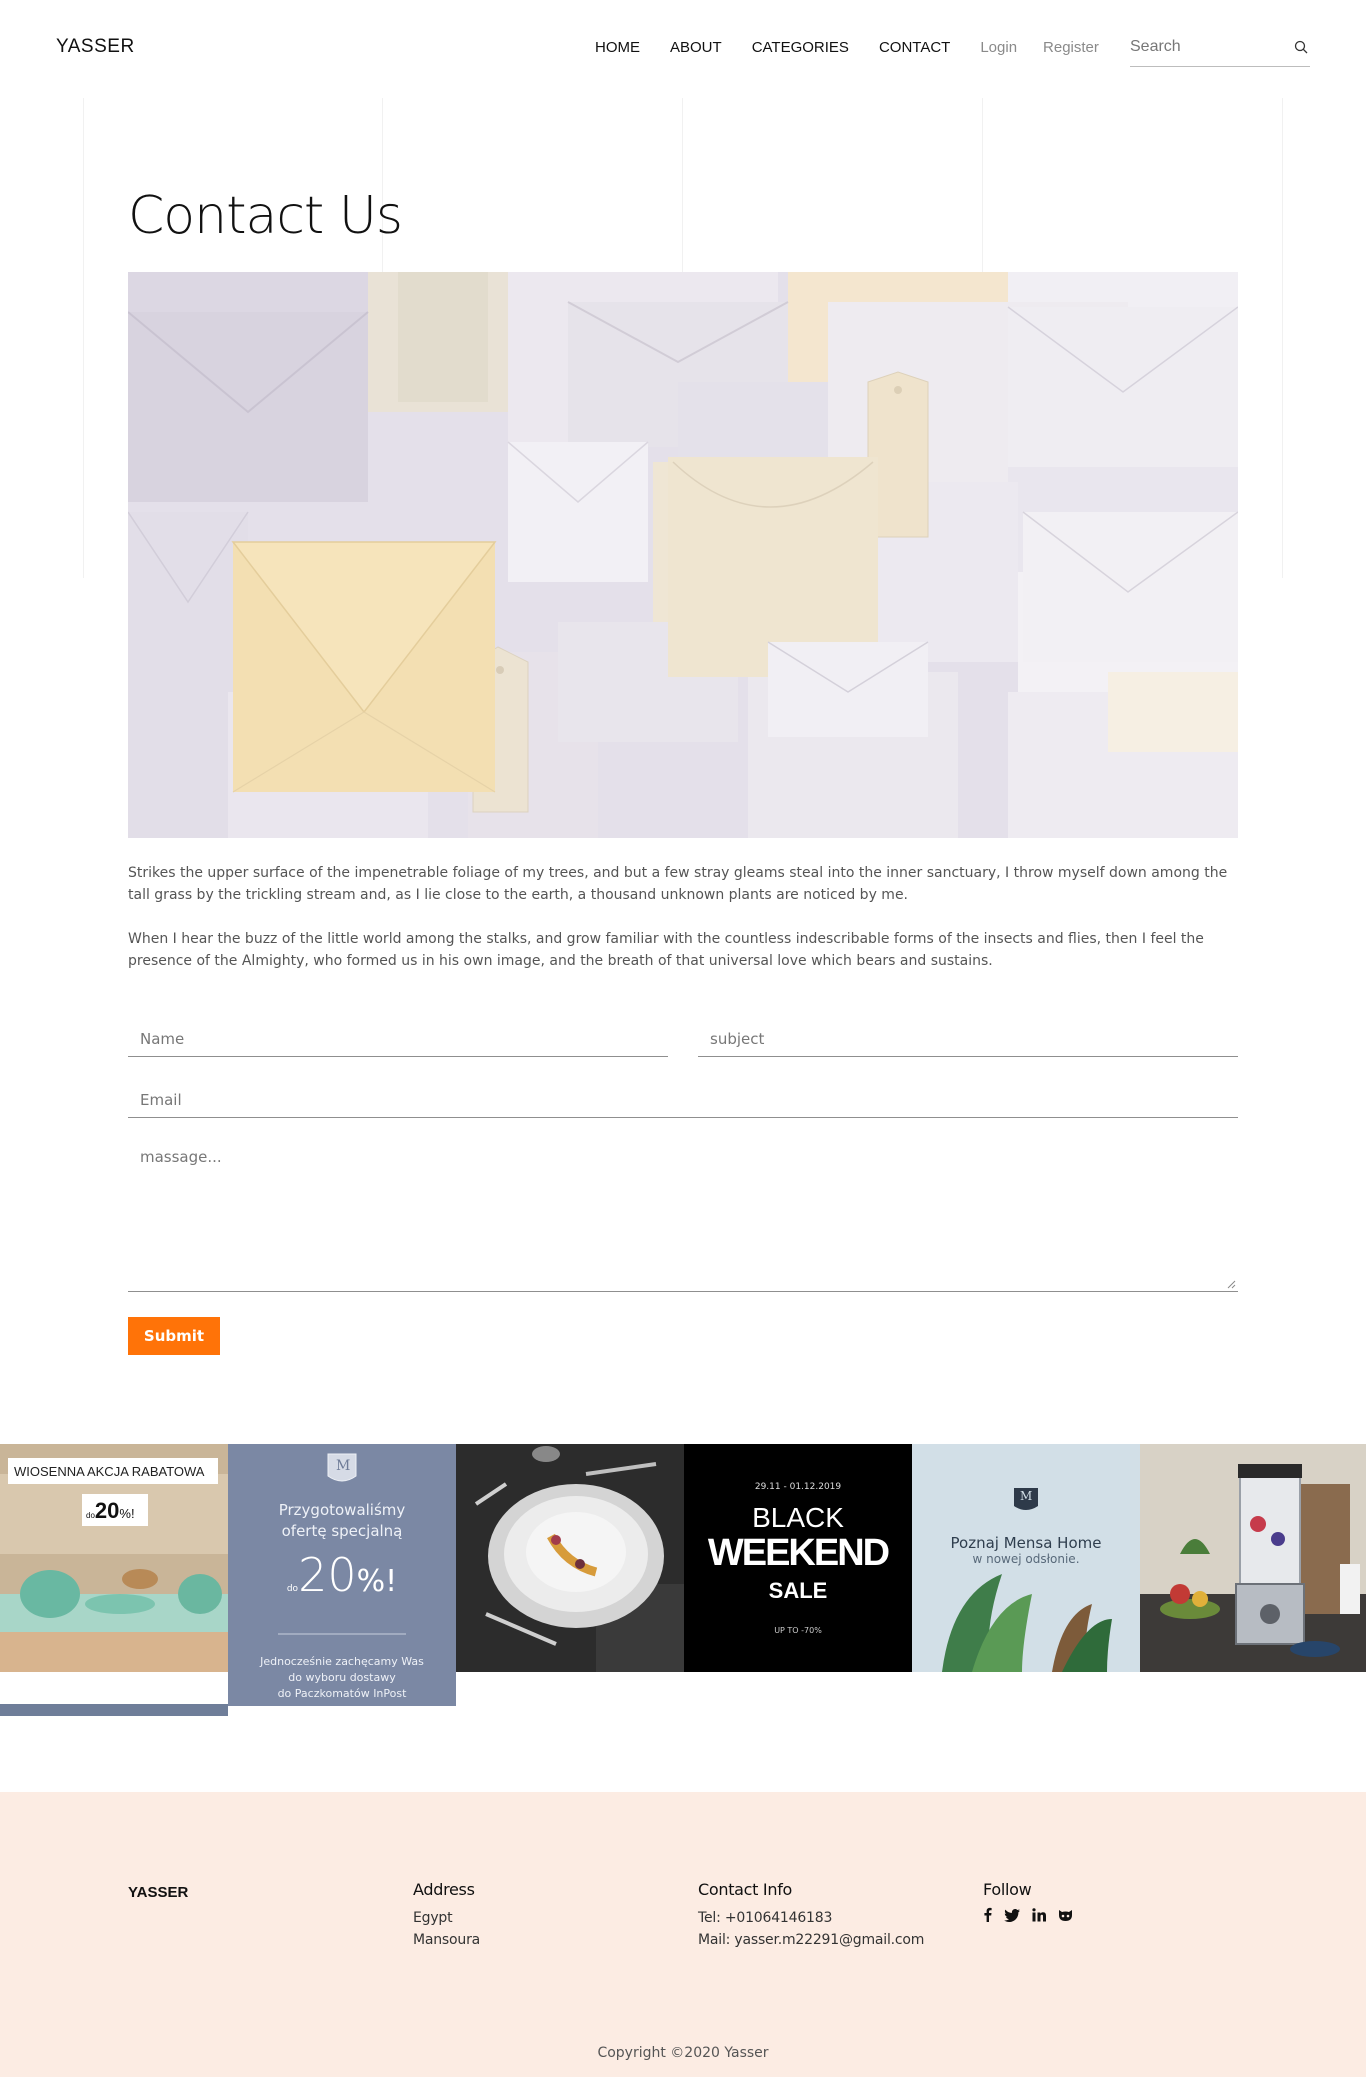  I want to click on linkedin-icon, so click(1039, 1916).